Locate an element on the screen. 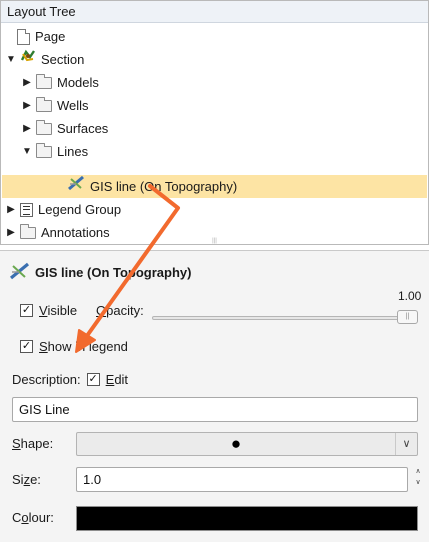 The width and height of the screenshot is (429, 542). tree-item-section: ▼ Section is located at coordinates (44, 59).